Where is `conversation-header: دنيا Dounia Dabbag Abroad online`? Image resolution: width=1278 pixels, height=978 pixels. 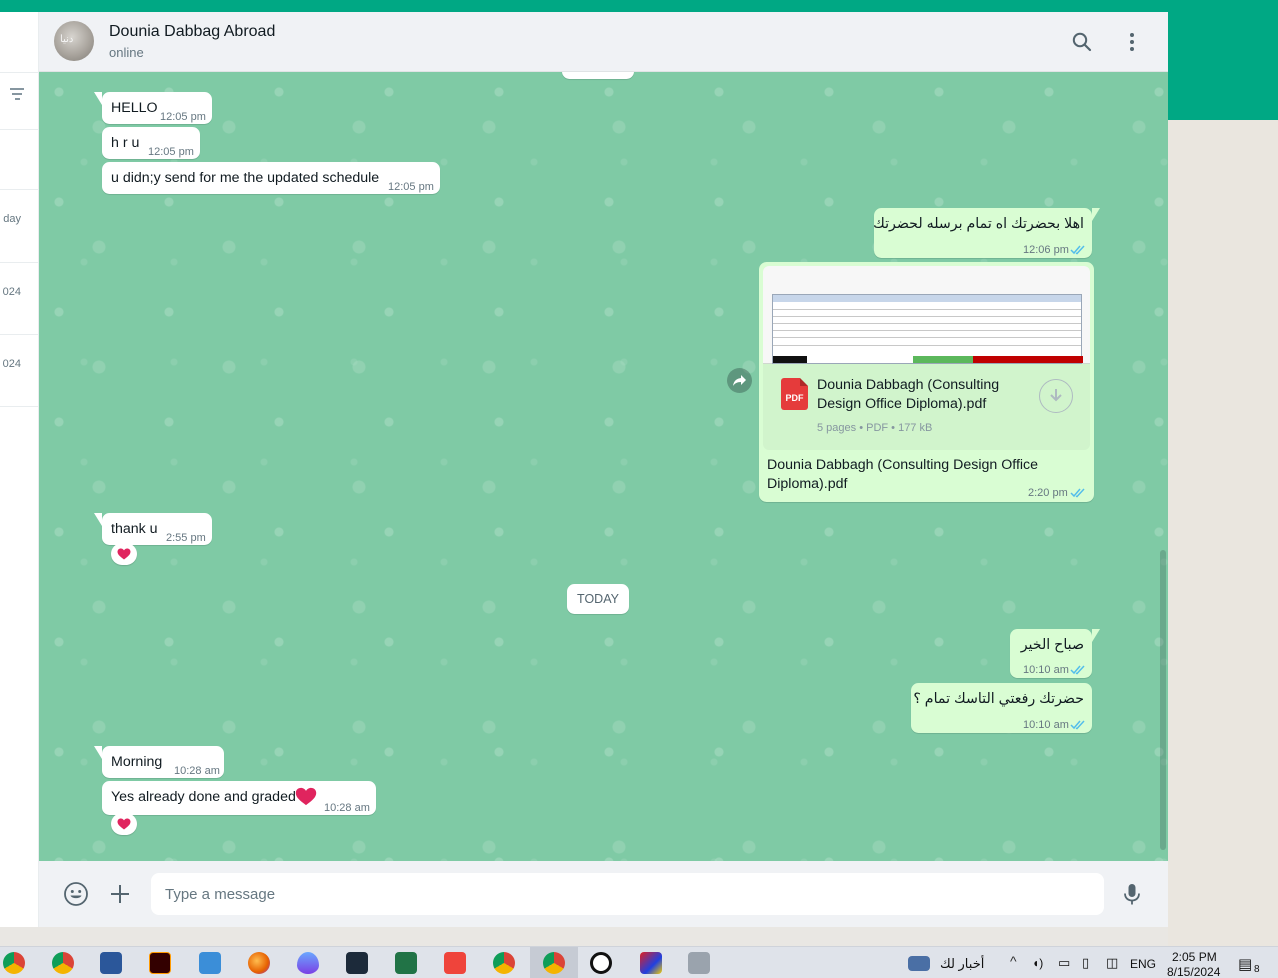 conversation-header: دنيا Dounia Dabbag Abroad online is located at coordinates (603, 42).